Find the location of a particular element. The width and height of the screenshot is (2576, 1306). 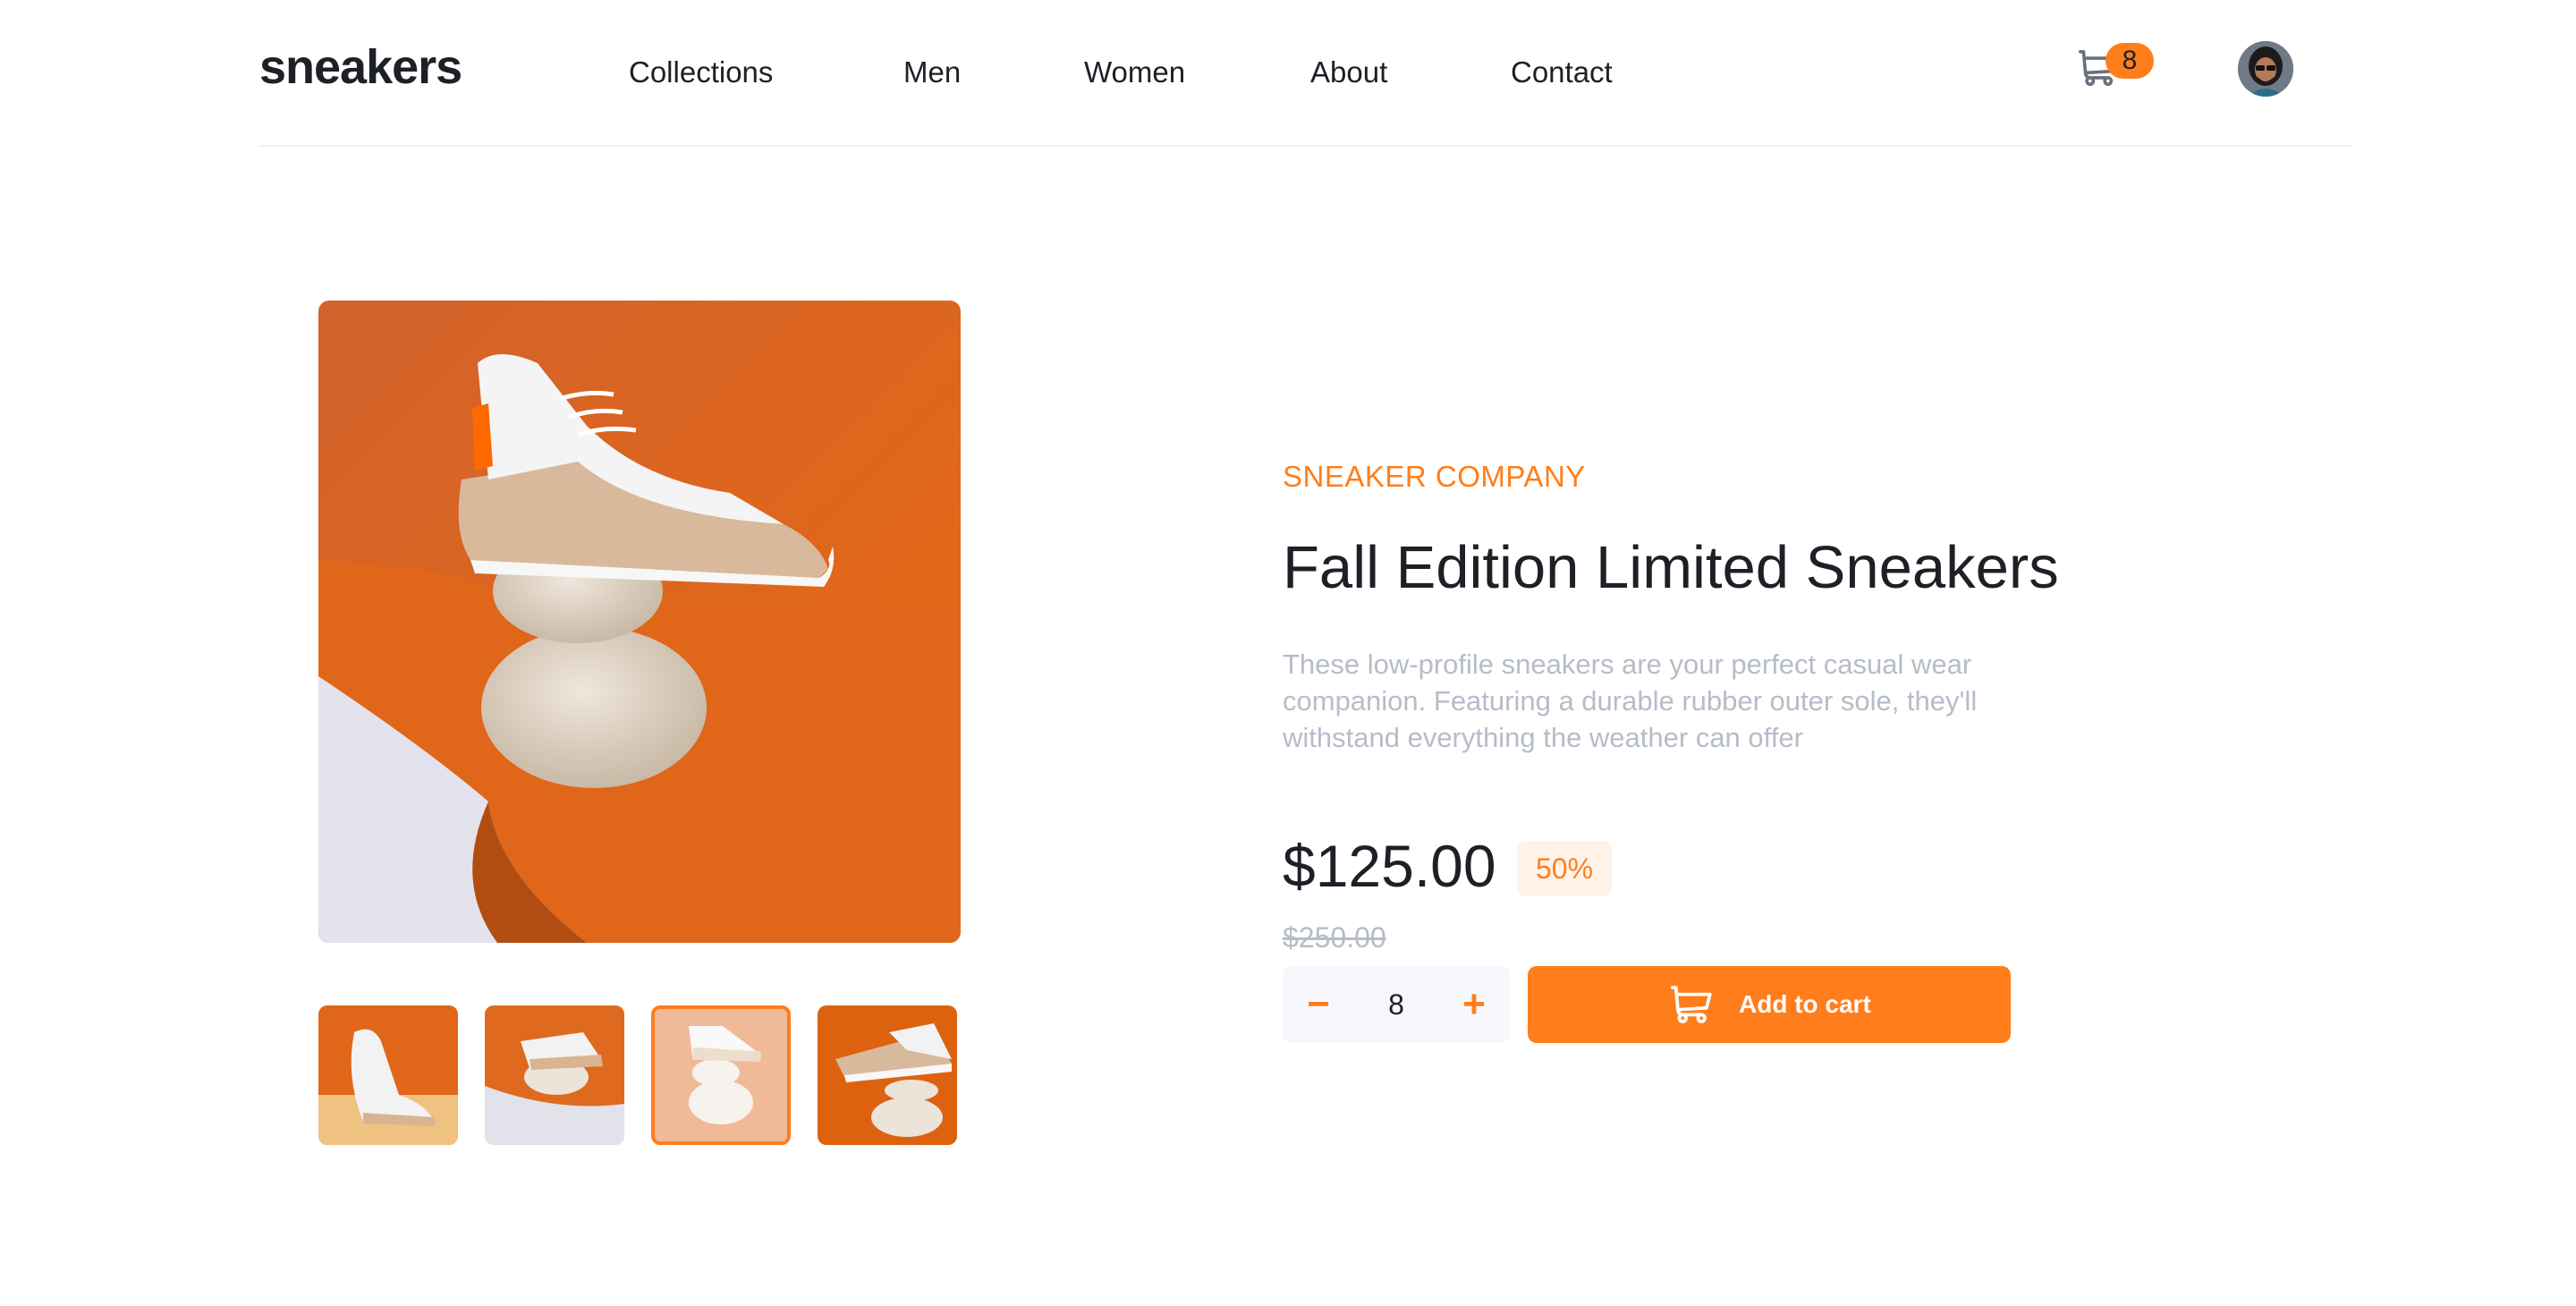

current-price: $125.00 is located at coordinates (1389, 866).